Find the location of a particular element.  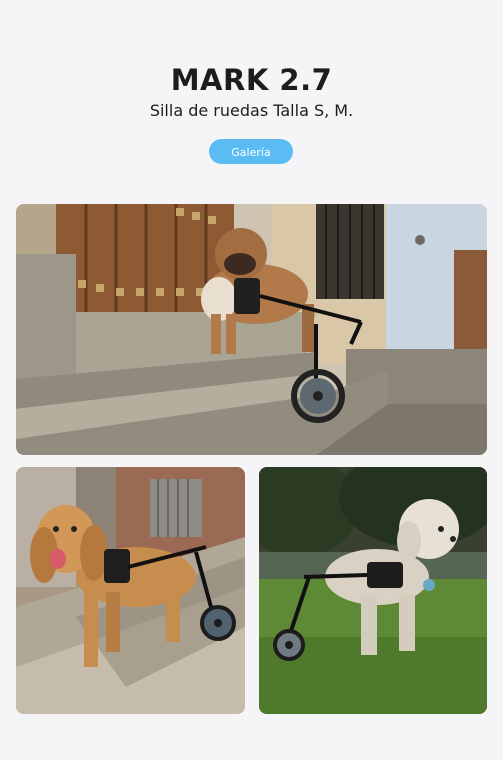

product-header: MARK 2.7 Silla de ruedas Talla S, M. is located at coordinates (251, 92).